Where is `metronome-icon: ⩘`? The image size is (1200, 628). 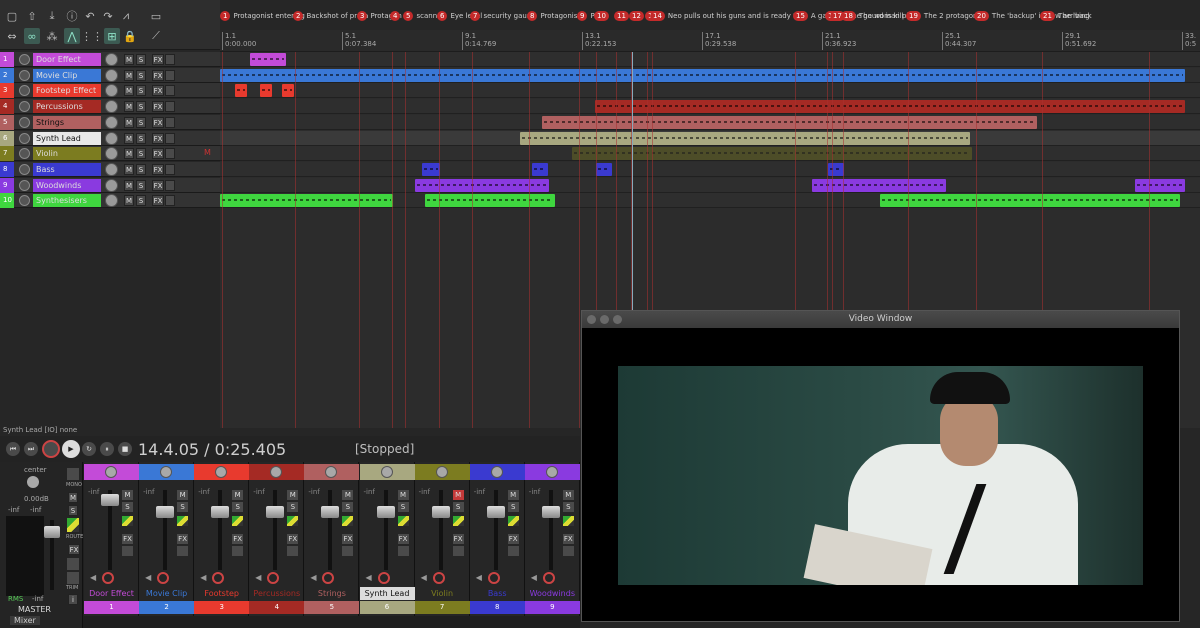 metronome-icon: ⩘ is located at coordinates (126, 16).